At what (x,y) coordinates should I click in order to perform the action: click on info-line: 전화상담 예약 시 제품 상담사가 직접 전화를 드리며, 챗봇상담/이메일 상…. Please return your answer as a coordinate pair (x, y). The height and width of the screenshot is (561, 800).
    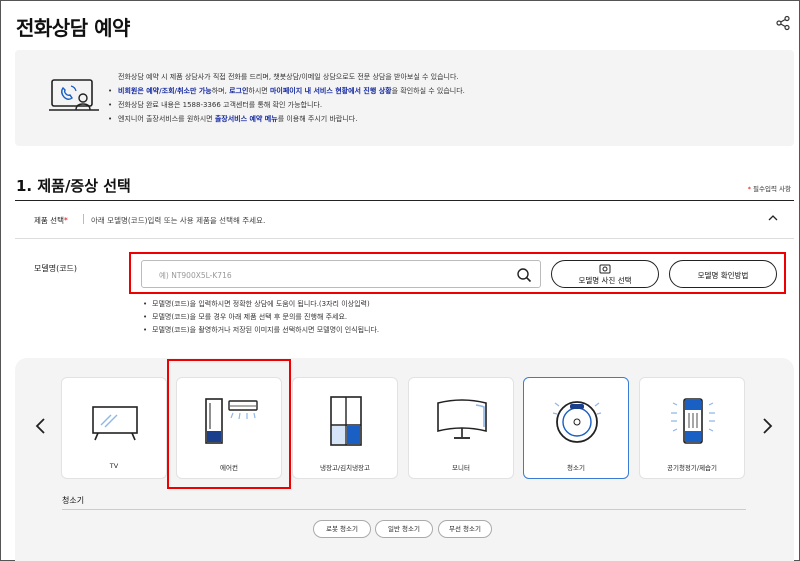
    Looking at the image, I should click on (286, 77).